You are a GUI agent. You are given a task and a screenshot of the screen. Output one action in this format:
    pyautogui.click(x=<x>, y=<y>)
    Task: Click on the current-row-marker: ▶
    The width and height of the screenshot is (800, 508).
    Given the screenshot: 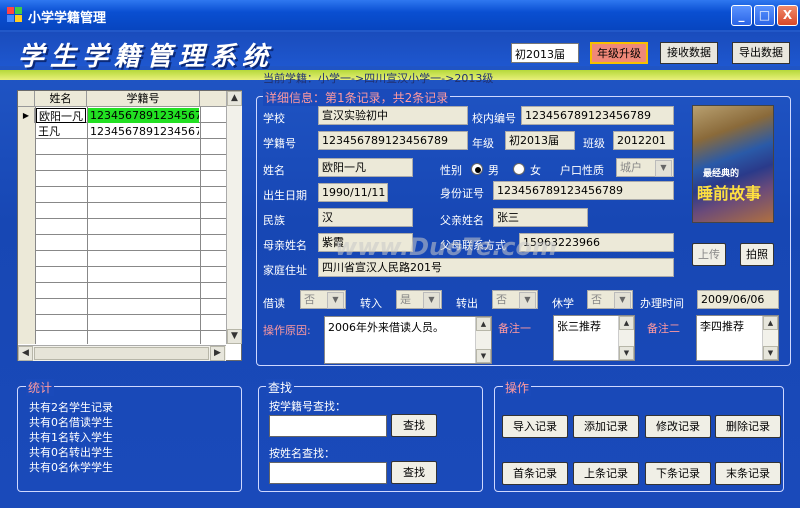 What is the action you would take?
    pyautogui.click(x=26, y=115)
    